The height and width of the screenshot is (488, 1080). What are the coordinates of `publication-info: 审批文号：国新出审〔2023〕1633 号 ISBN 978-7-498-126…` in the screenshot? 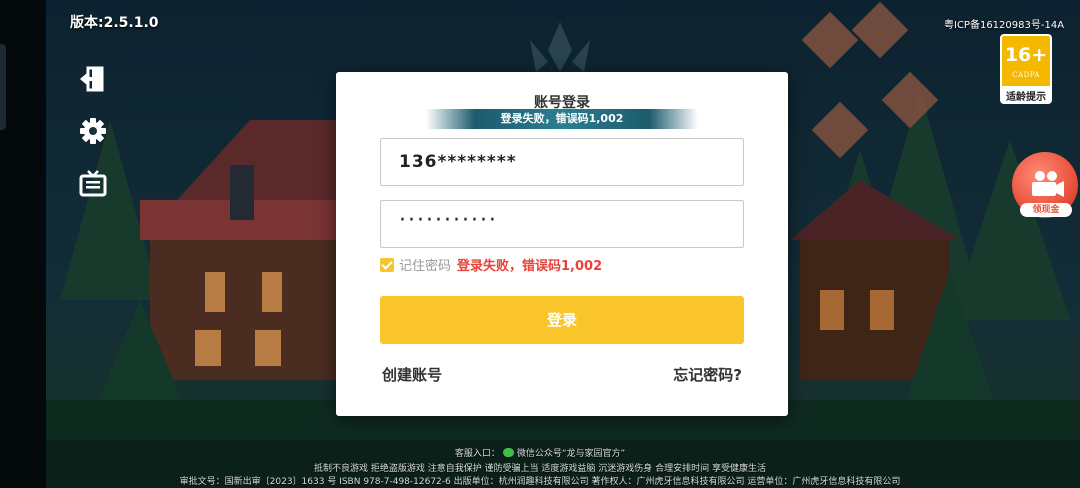 It's located at (540, 482).